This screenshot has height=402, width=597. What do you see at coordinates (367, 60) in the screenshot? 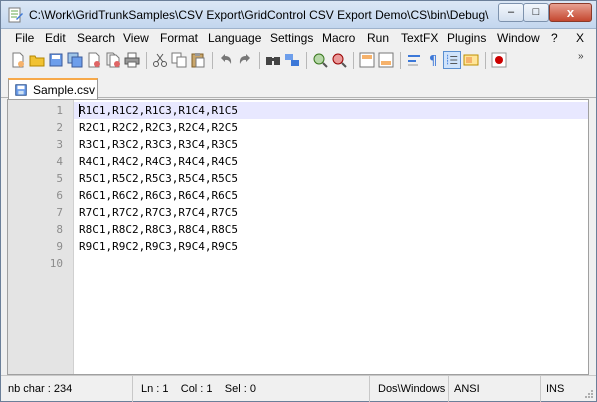
I see `sync-vertical-icon` at bounding box center [367, 60].